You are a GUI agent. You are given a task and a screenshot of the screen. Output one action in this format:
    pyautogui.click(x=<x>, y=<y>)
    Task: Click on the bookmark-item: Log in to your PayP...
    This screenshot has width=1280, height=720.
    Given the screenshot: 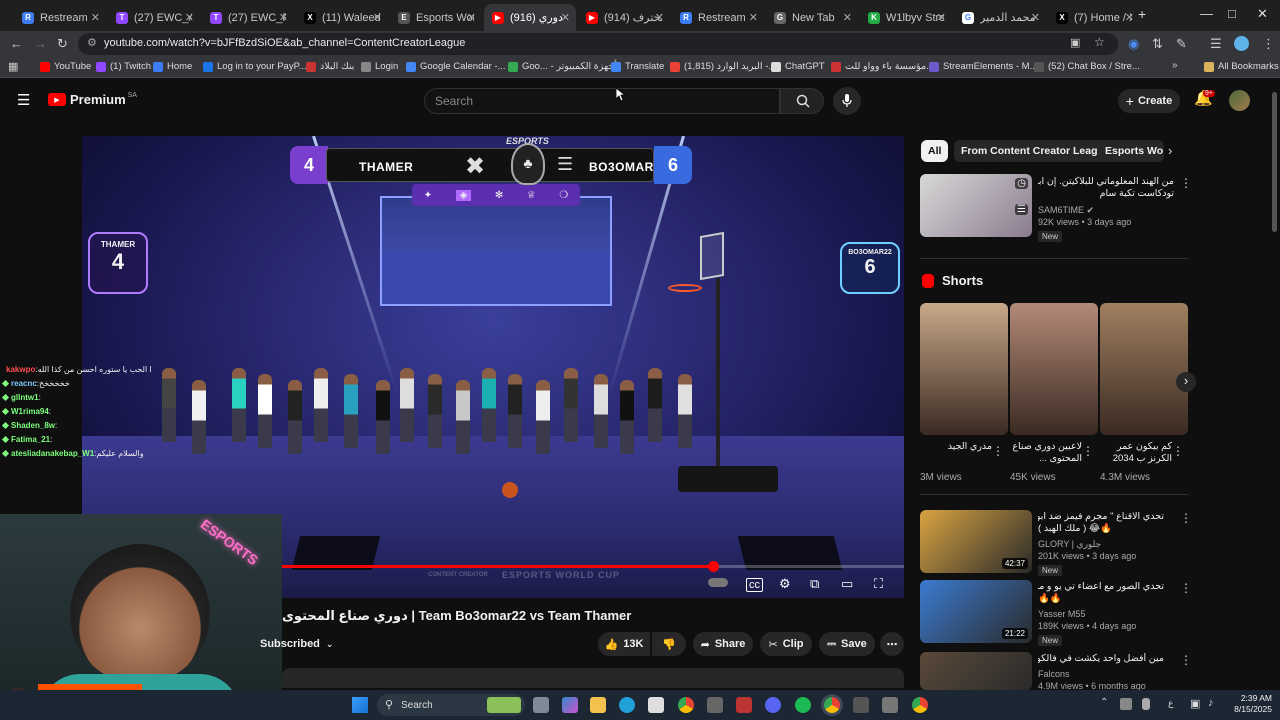 What is the action you would take?
    pyautogui.click(x=255, y=66)
    